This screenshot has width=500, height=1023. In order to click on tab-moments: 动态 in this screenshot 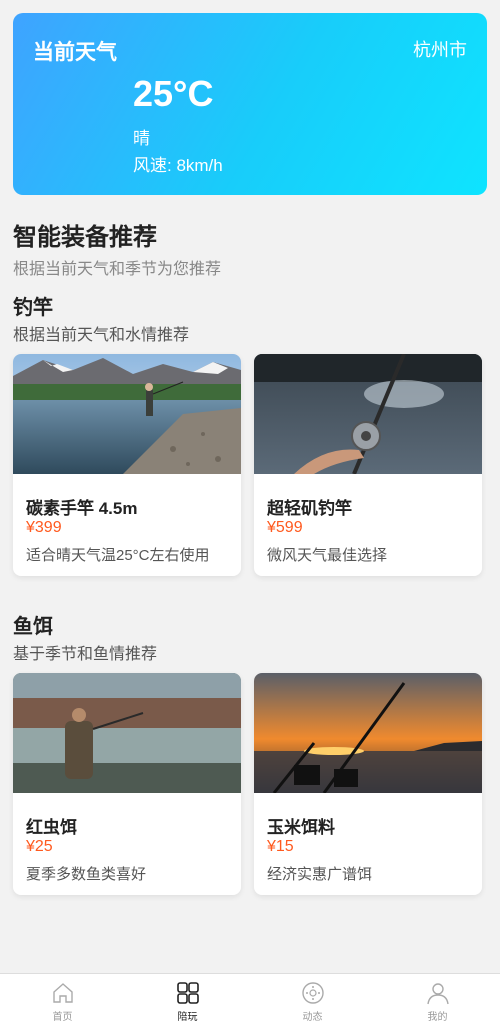, I will do `click(312, 998)`.